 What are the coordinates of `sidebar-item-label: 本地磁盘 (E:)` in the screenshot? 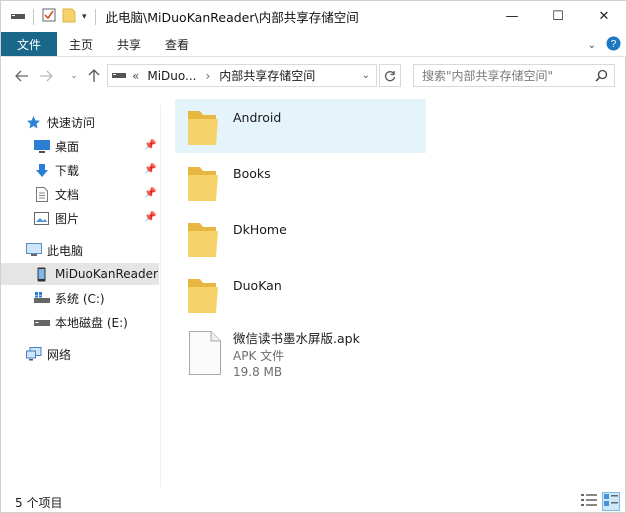 It's located at (91, 322).